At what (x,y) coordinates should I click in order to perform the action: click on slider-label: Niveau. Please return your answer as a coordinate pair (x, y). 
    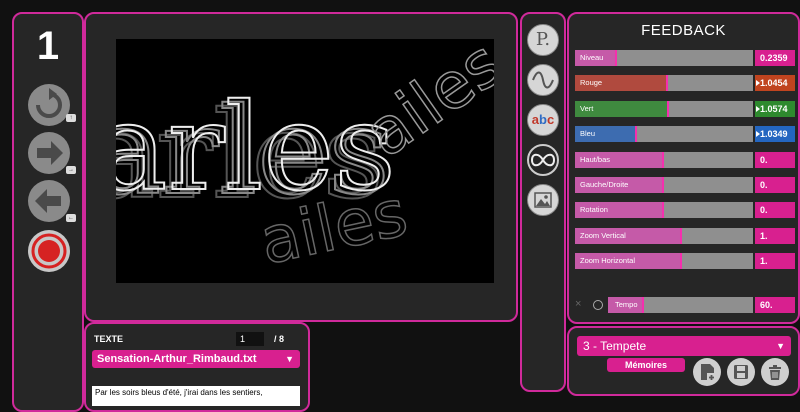
    Looking at the image, I should click on (592, 57).